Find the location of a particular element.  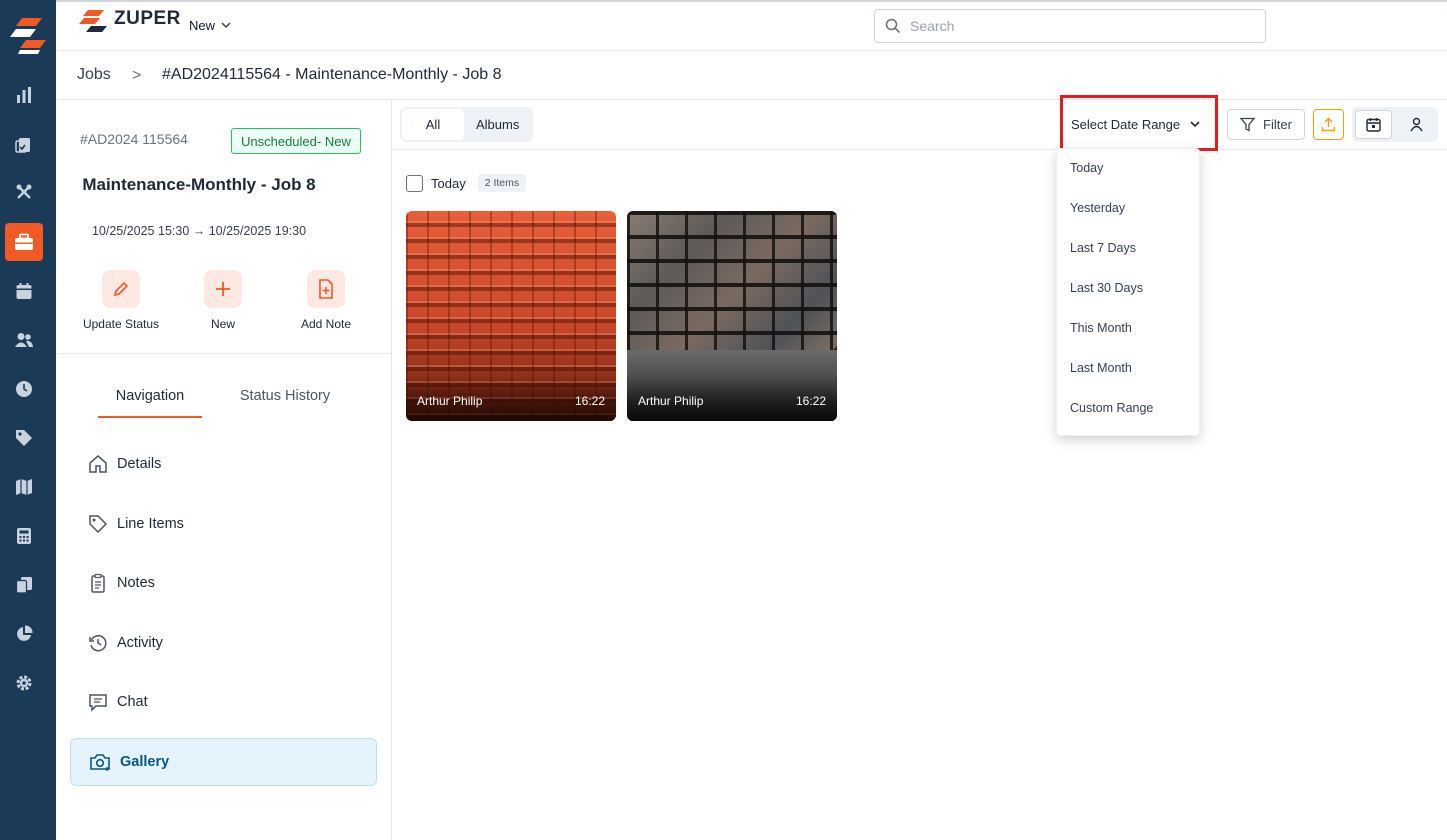

job-title: Maintenance-Monthly - Job 8 is located at coordinates (199, 184).